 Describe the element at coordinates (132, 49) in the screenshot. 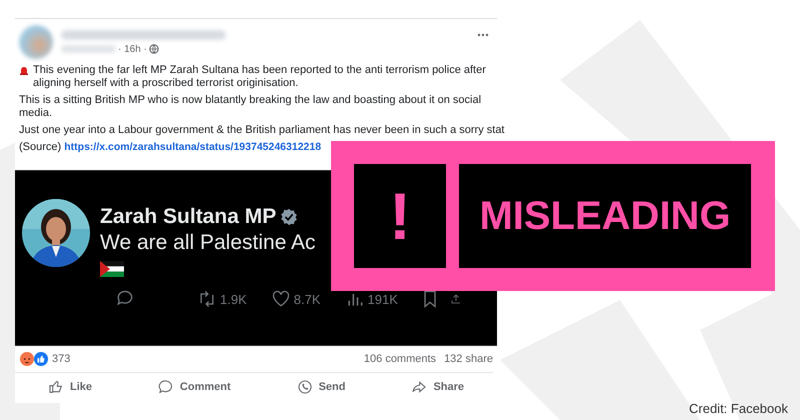

I see `post-time: · 16h ·` at that location.